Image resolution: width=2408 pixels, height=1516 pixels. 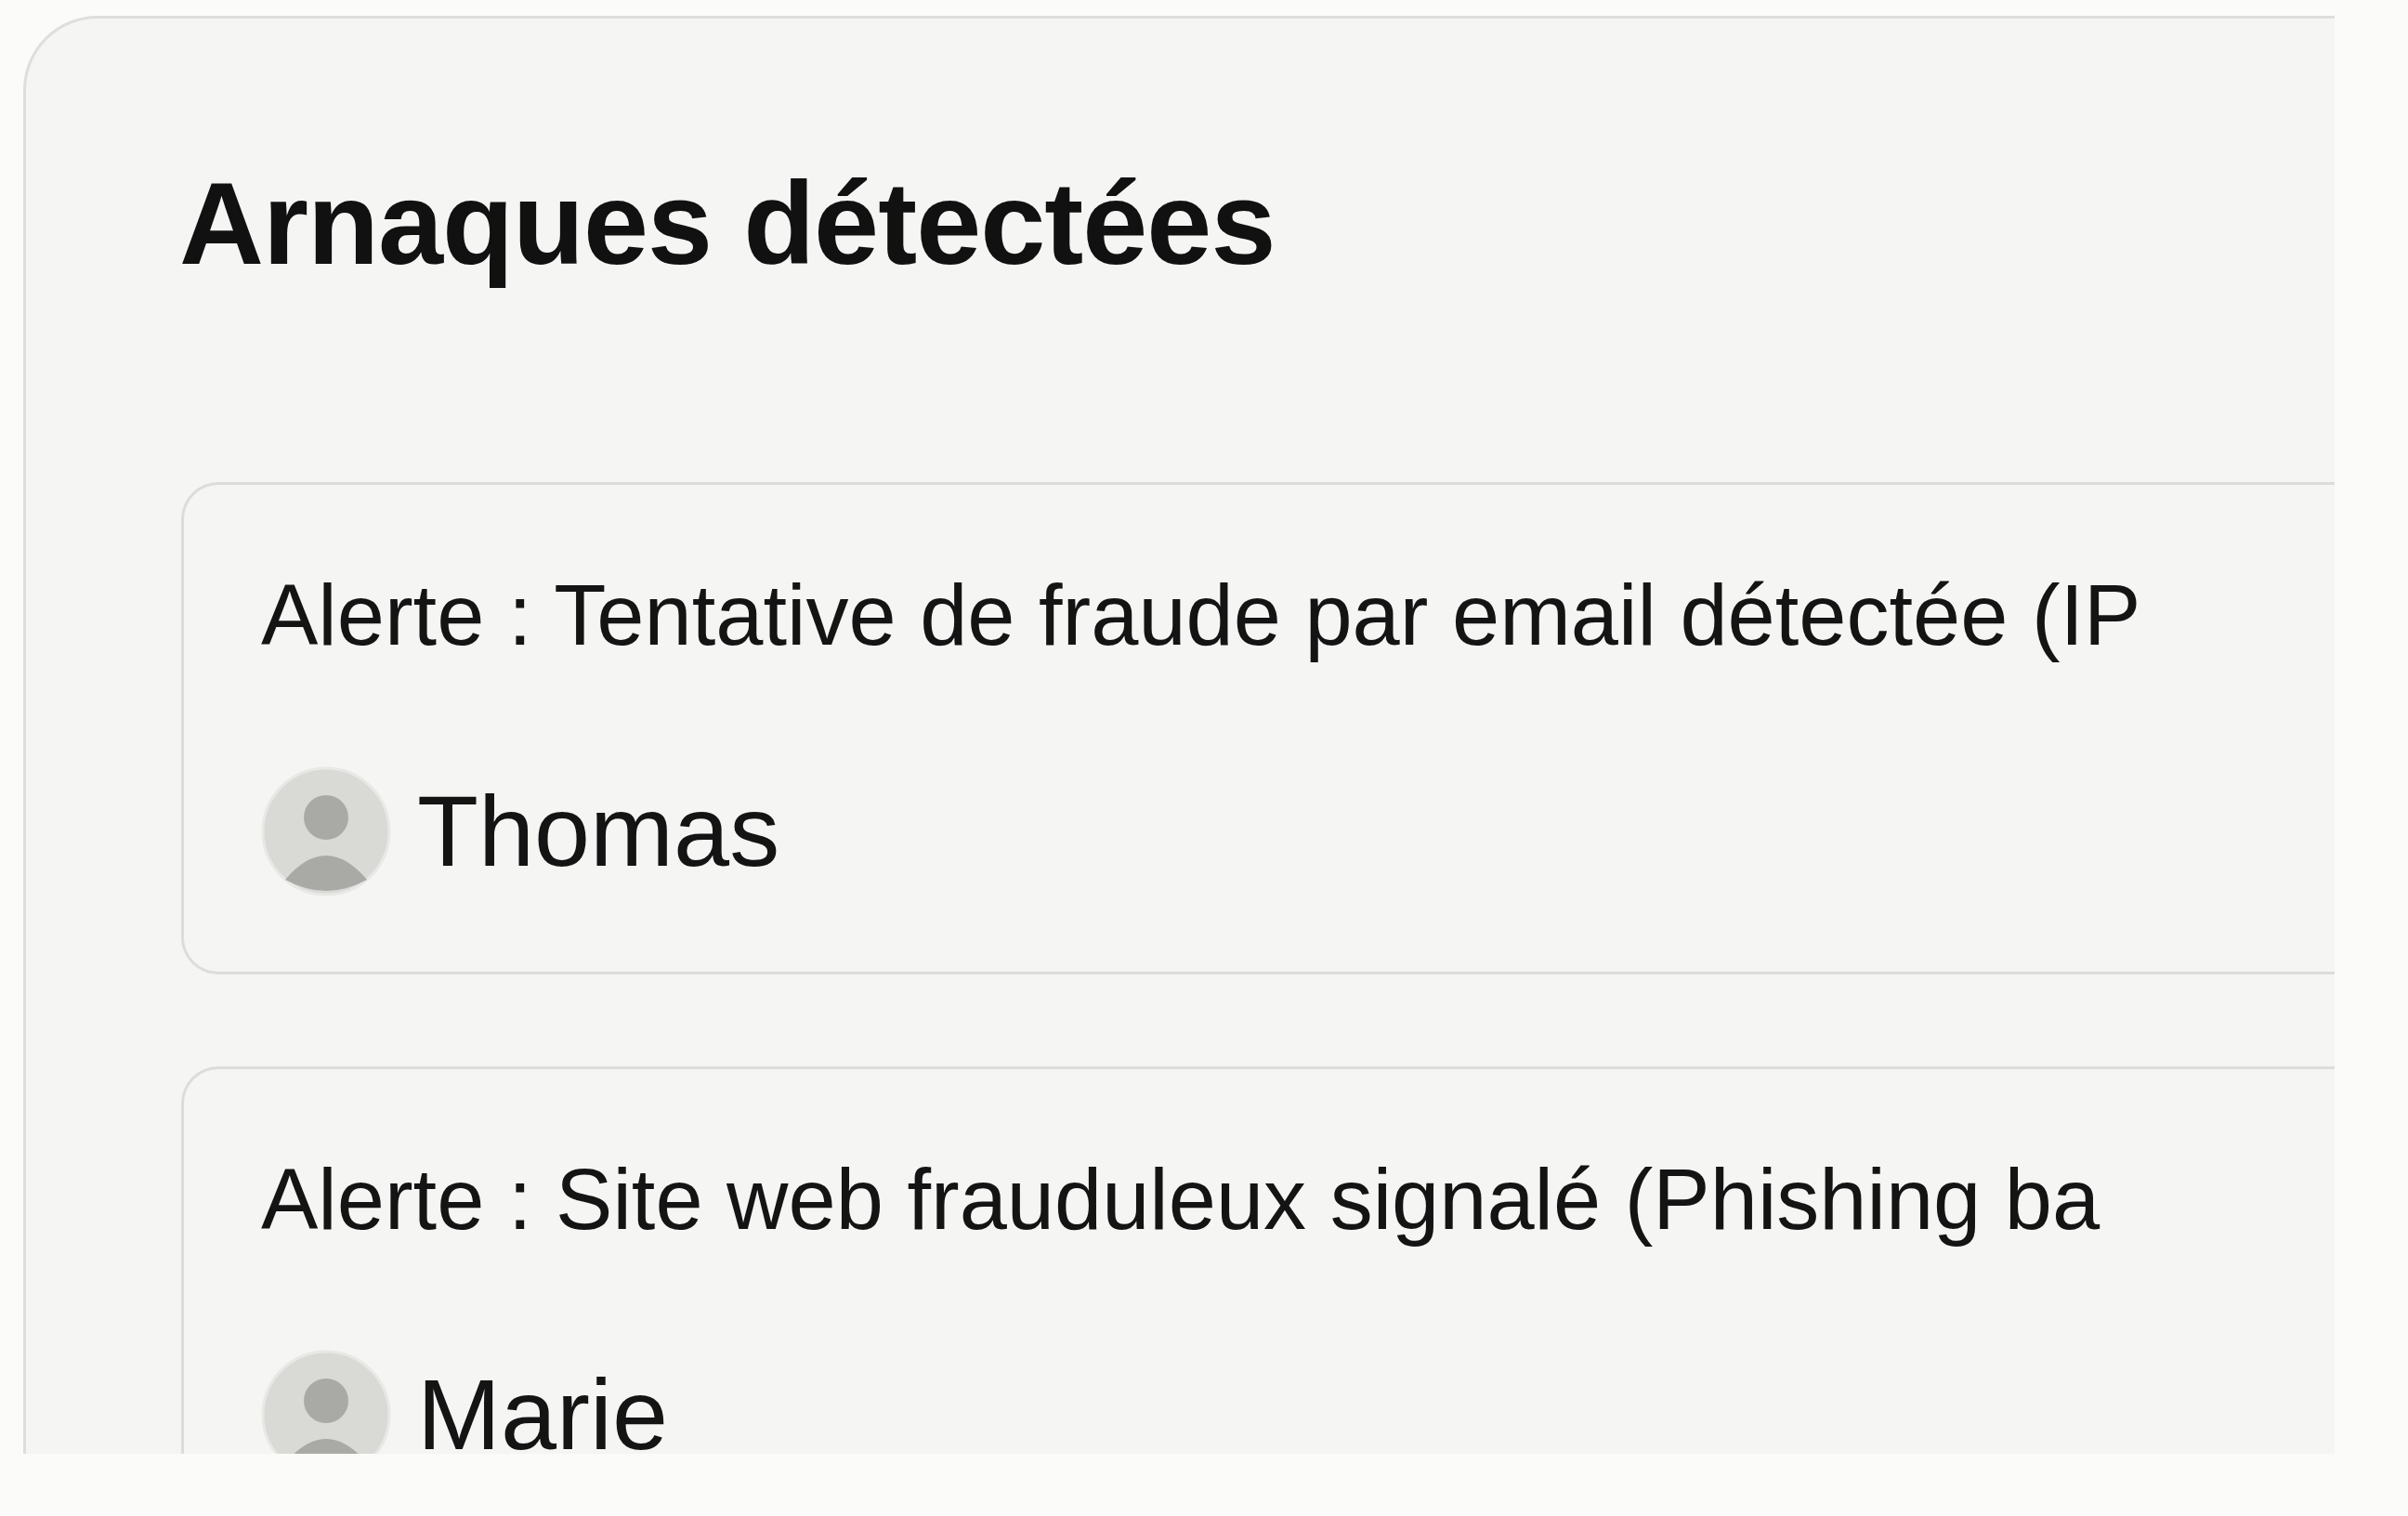 I want to click on panel-title: Arnaques détectées, so click(x=727, y=224).